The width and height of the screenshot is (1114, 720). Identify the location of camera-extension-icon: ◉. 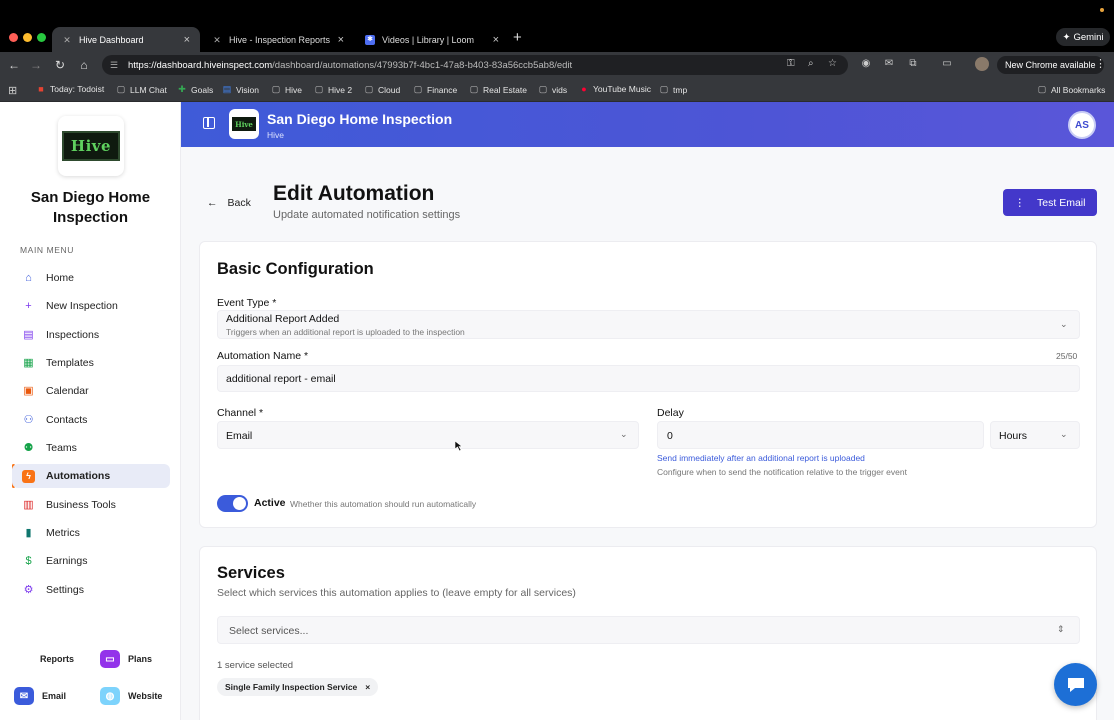
(866, 64).